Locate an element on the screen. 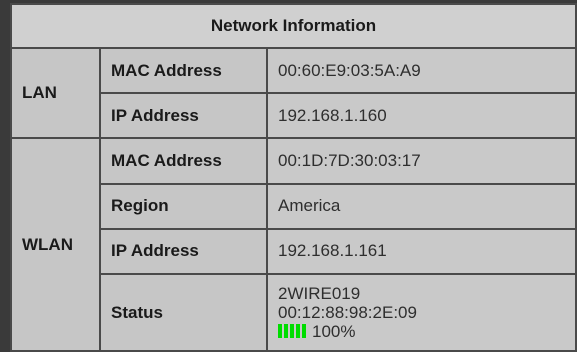 The image size is (577, 352). wlan-group-label: WLAN is located at coordinates (55, 244).